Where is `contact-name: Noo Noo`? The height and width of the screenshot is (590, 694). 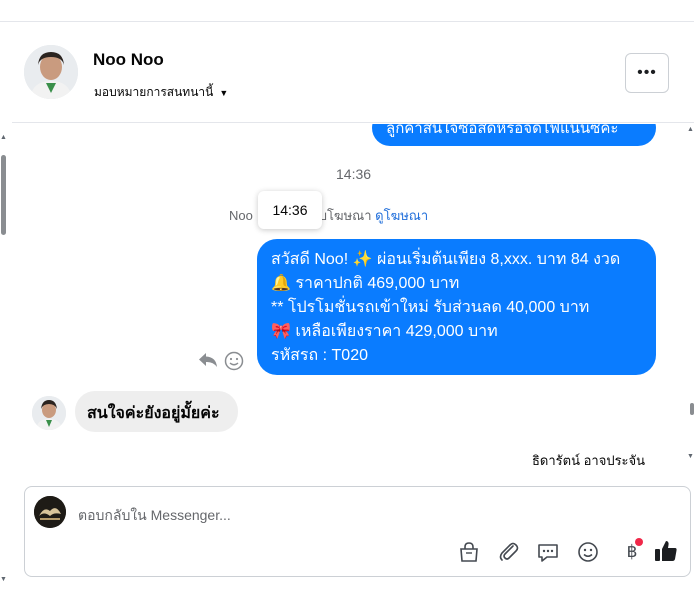 contact-name: Noo Noo is located at coordinates (128, 59).